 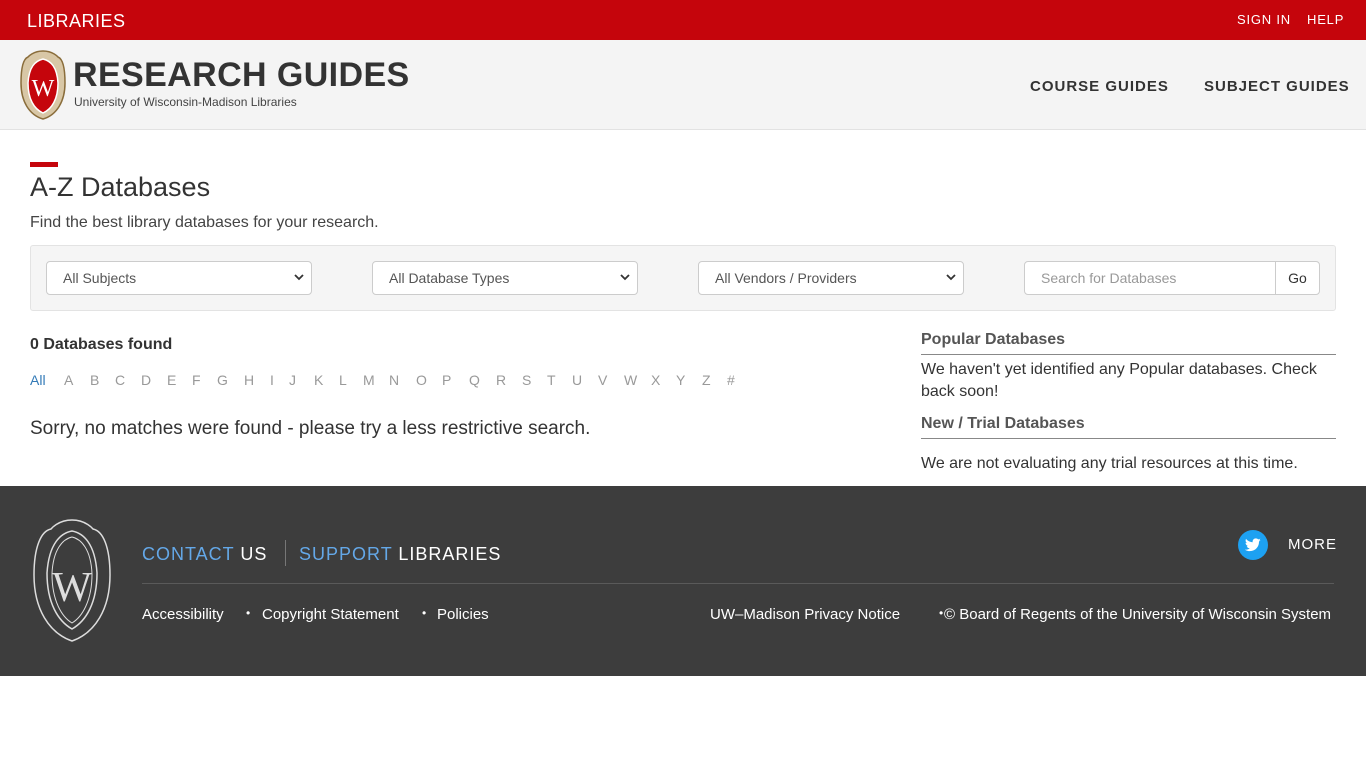 What do you see at coordinates (196, 380) in the screenshot?
I see `letter-link-f: F` at bounding box center [196, 380].